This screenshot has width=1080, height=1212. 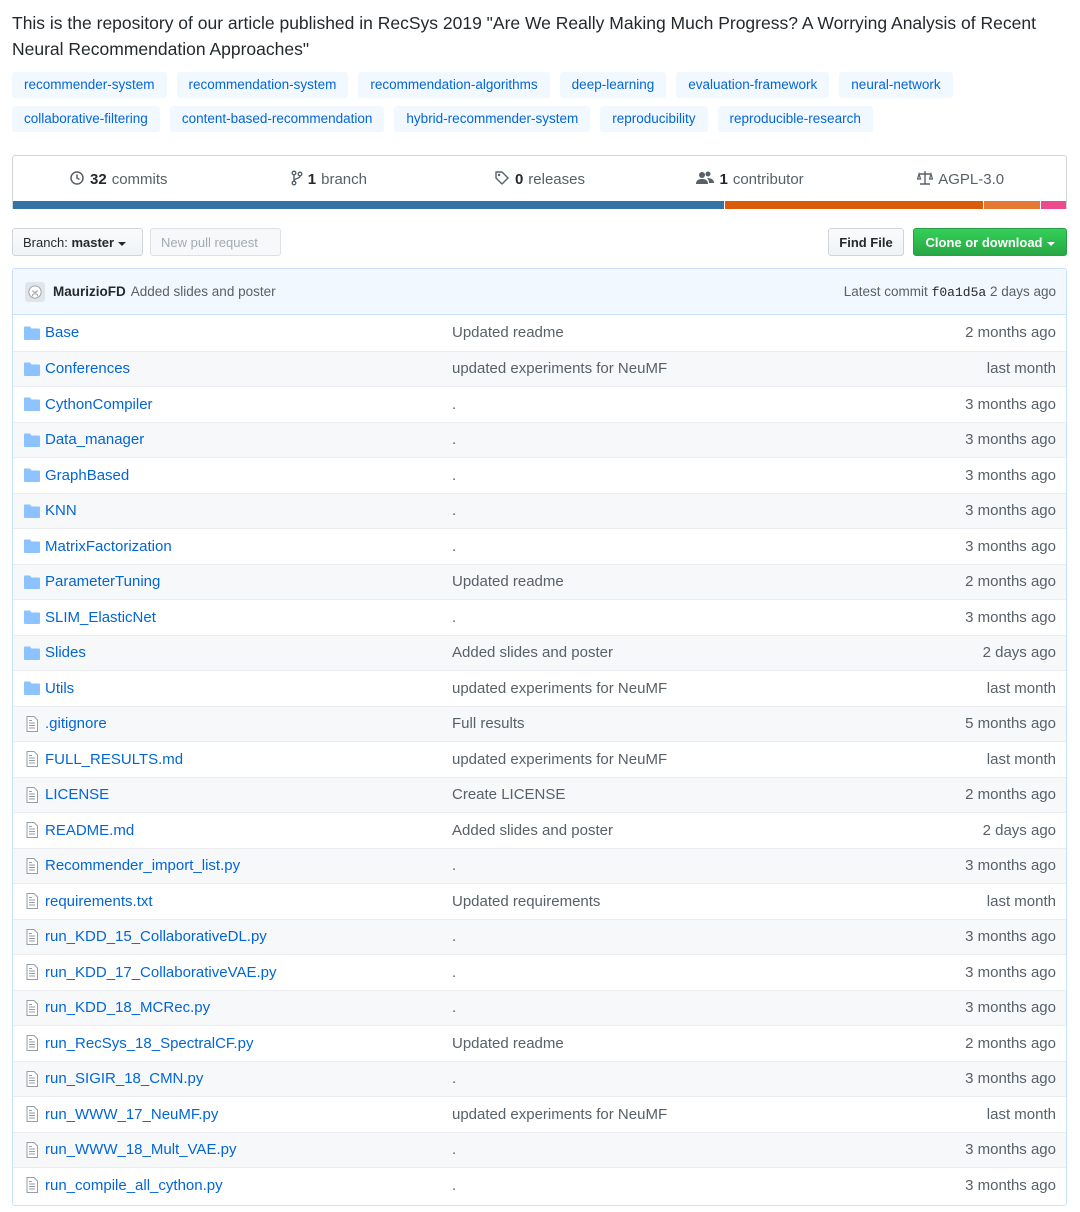 What do you see at coordinates (89, 291) in the screenshot?
I see `commit-author: MaurizioFD` at bounding box center [89, 291].